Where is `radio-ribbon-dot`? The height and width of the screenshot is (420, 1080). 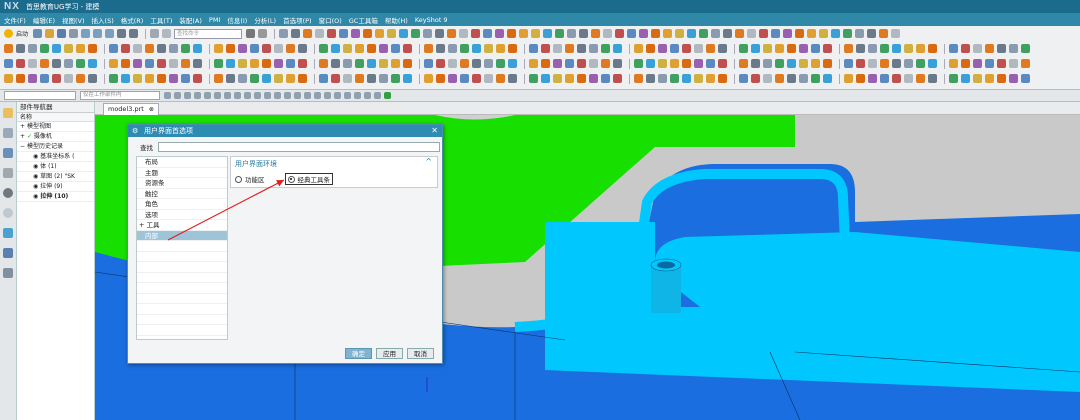 radio-ribbon-dot is located at coordinates (238, 179).